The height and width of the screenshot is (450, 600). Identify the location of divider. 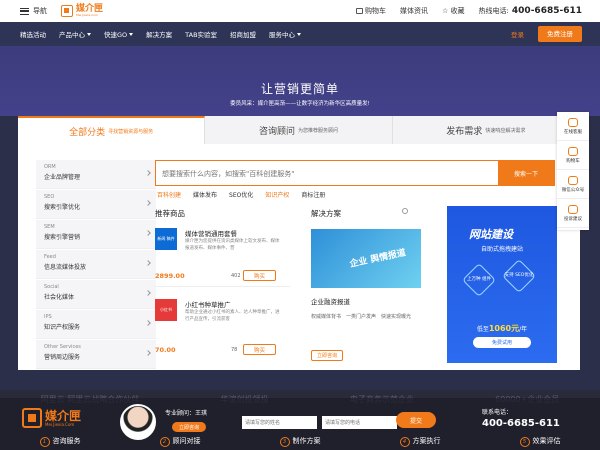
(222, 286).